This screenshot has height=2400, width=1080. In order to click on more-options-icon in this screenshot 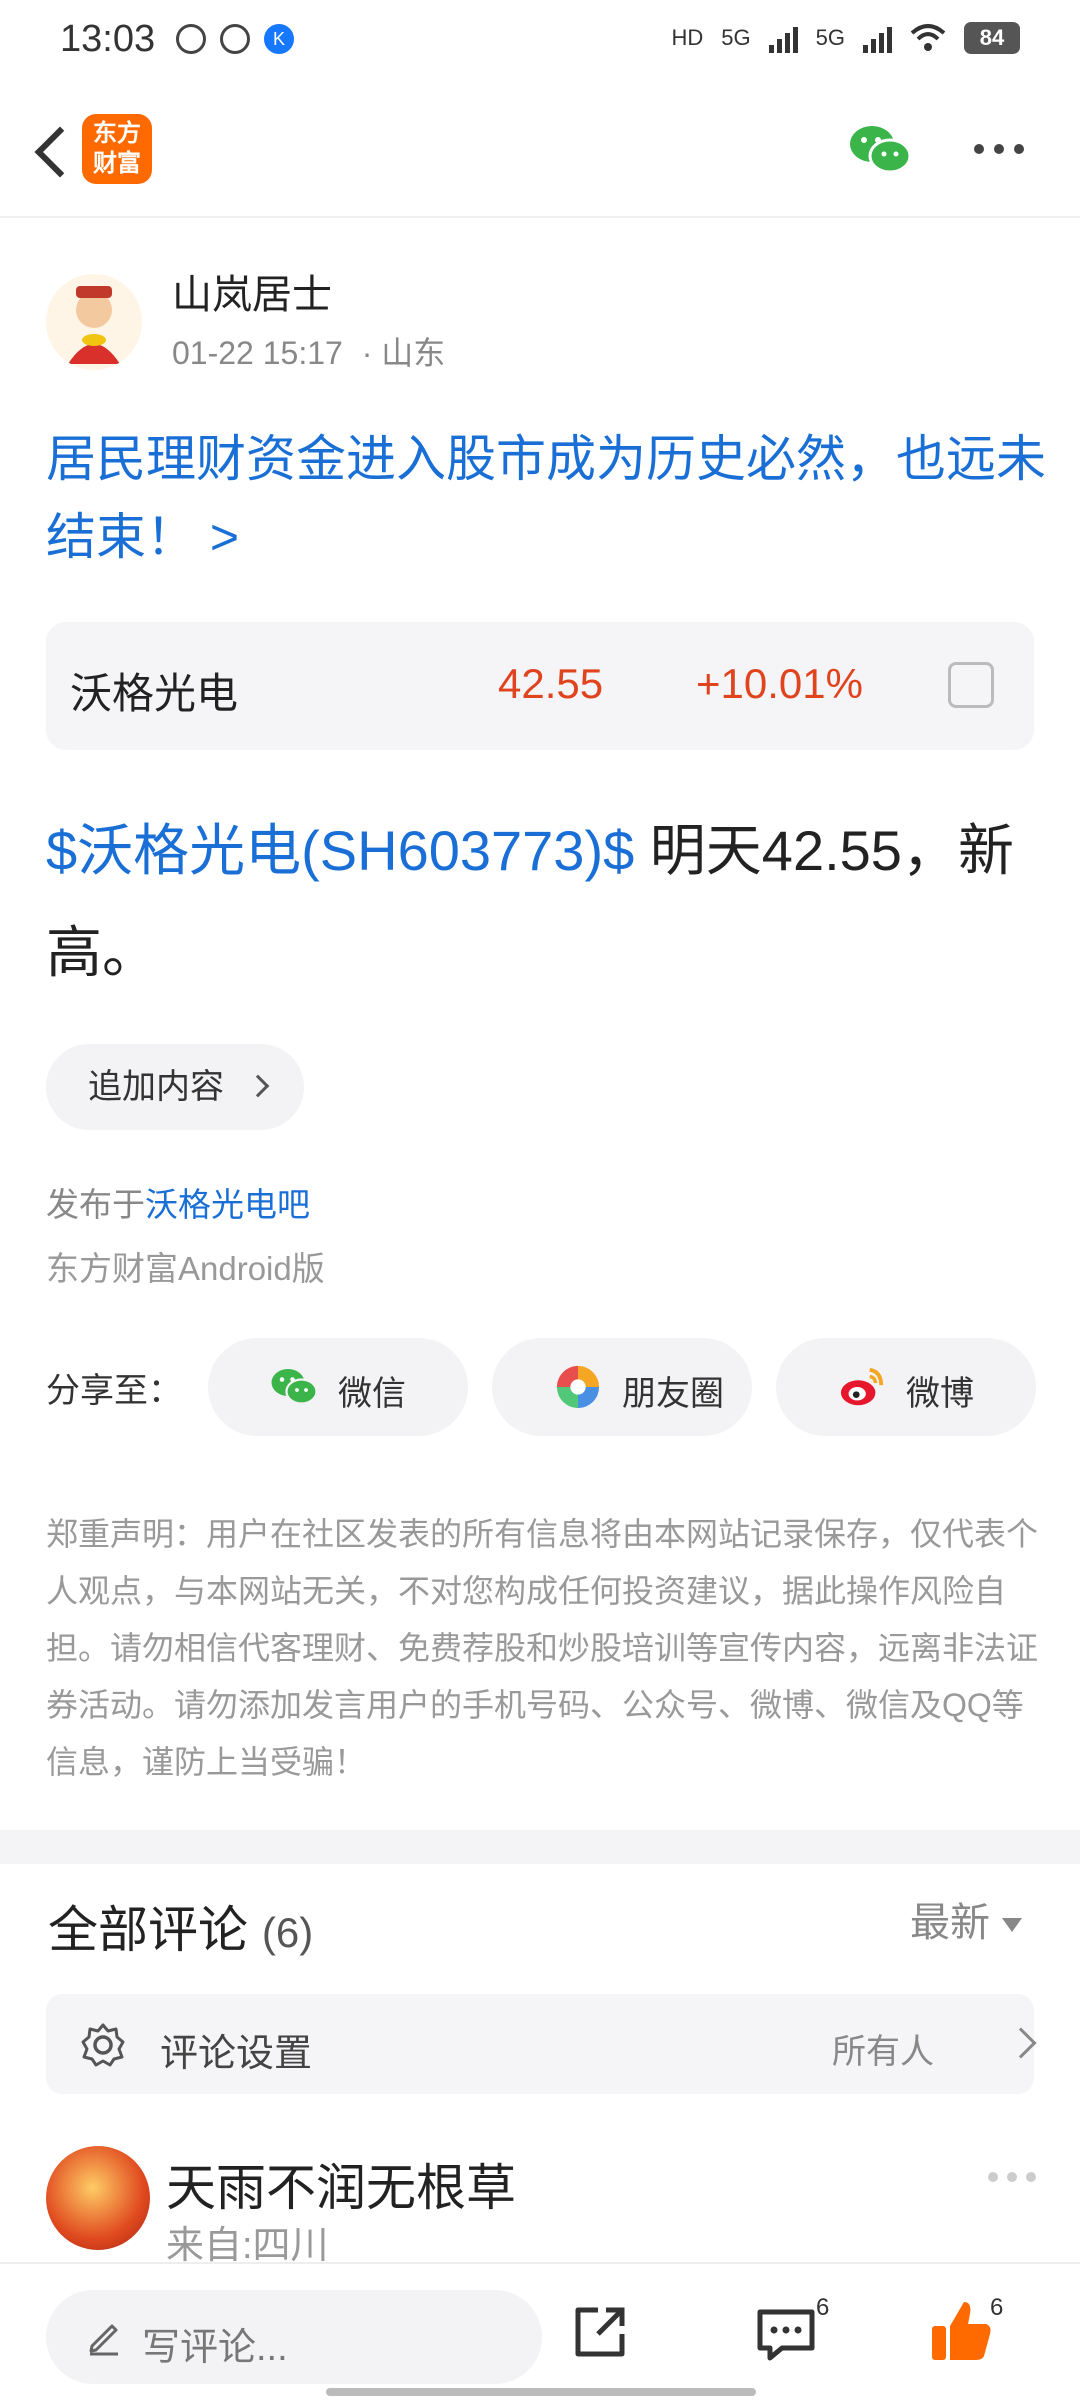, I will do `click(999, 149)`.